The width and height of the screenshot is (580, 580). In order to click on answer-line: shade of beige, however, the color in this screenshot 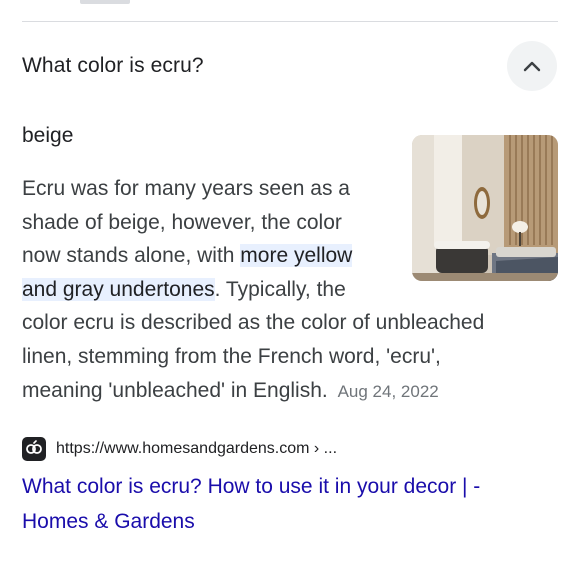, I will do `click(182, 222)`.